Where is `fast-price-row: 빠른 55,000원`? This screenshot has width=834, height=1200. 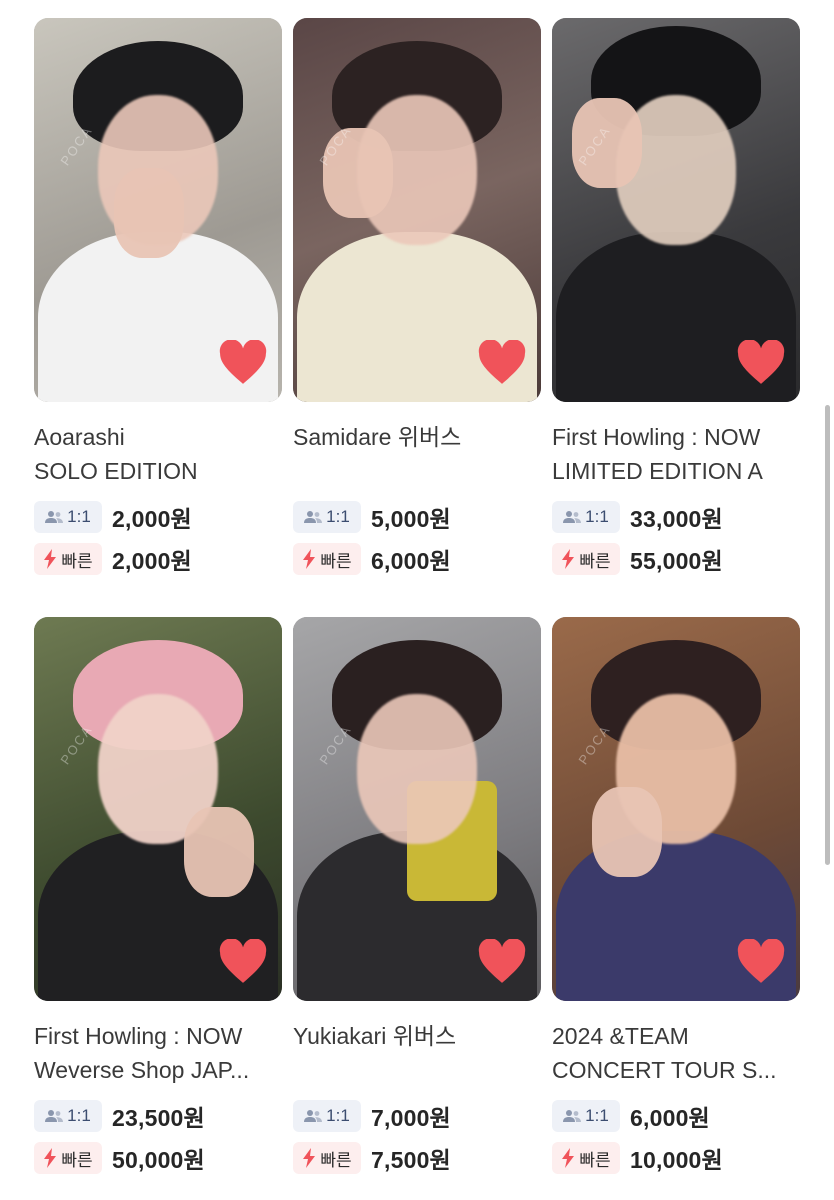 fast-price-row: 빠른 55,000원 is located at coordinates (676, 559).